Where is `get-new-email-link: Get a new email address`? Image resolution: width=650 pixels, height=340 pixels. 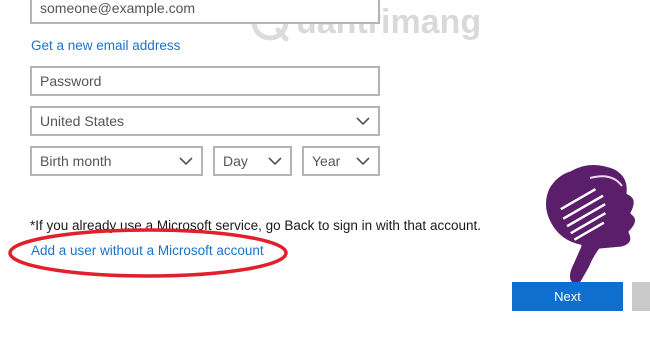 get-new-email-link: Get a new email address is located at coordinates (105, 45).